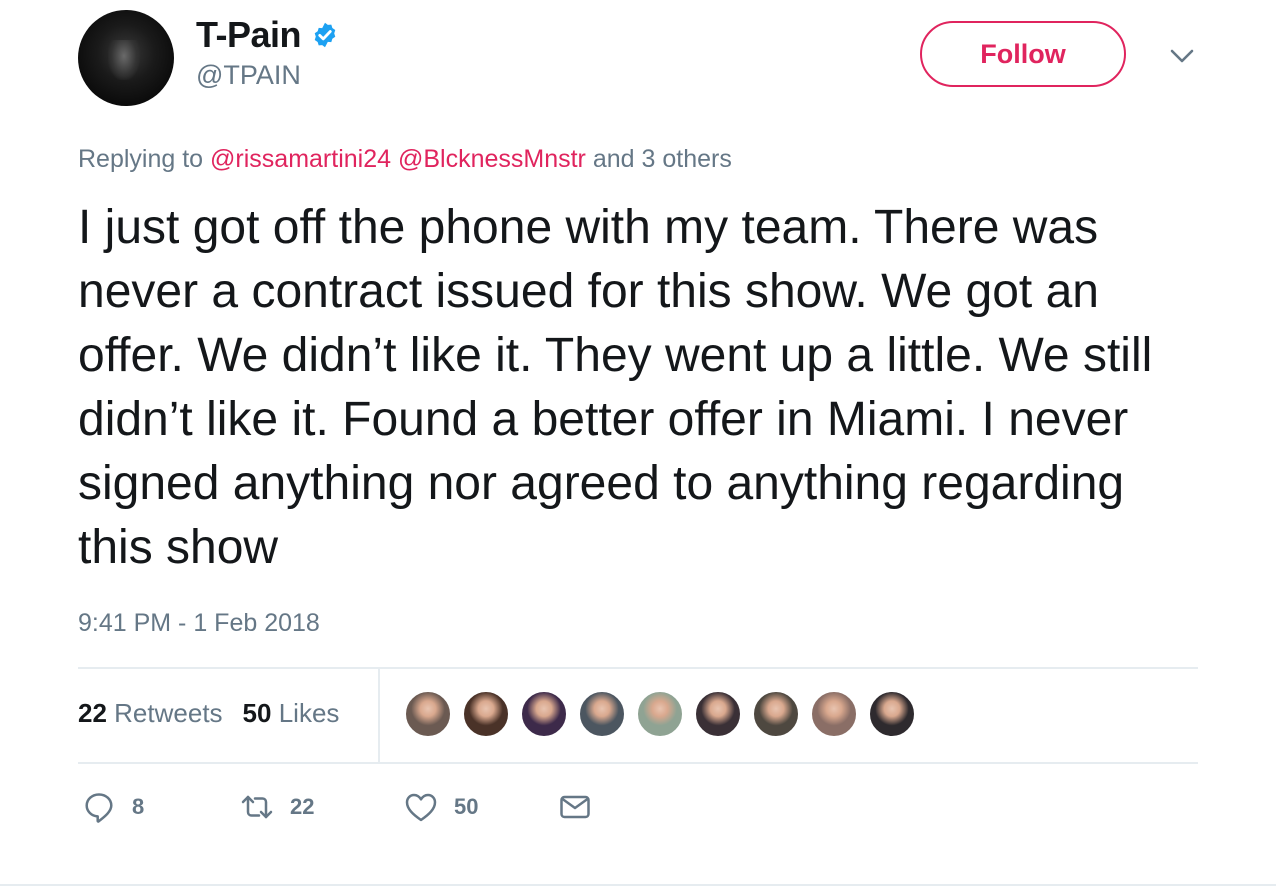 The height and width of the screenshot is (888, 1276). Describe the element at coordinates (92, 713) in the screenshot. I see `retweets-count: 22` at that location.